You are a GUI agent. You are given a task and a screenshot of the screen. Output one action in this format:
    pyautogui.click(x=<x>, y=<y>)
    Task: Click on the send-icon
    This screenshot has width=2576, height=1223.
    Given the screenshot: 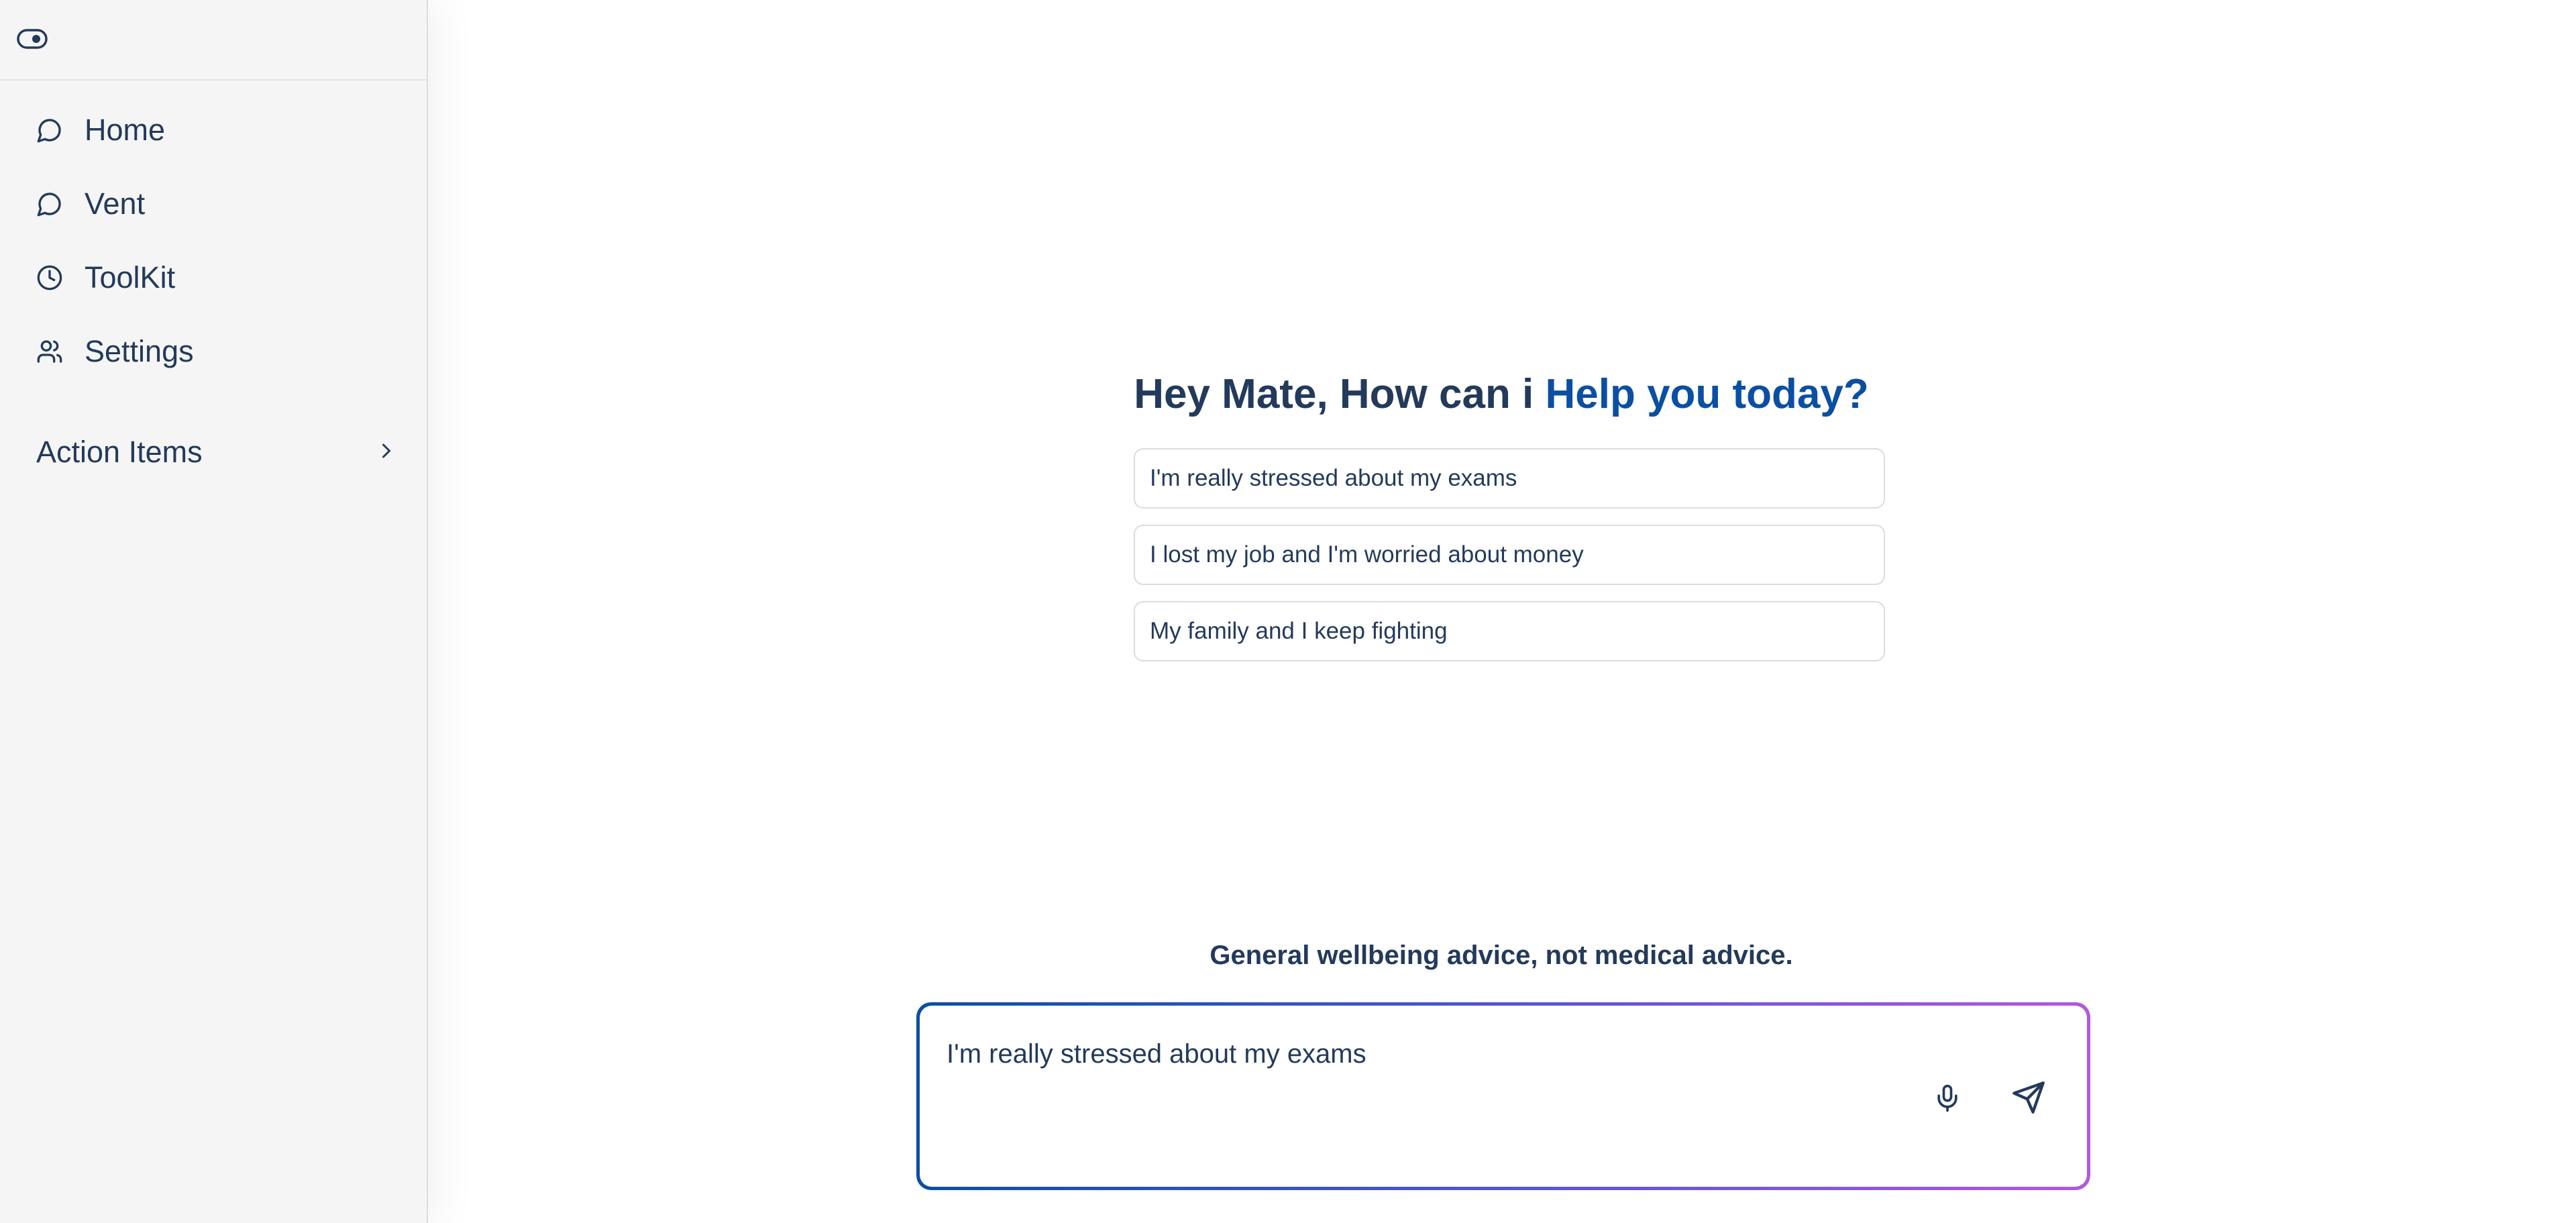 What is the action you would take?
    pyautogui.click(x=2028, y=1099)
    